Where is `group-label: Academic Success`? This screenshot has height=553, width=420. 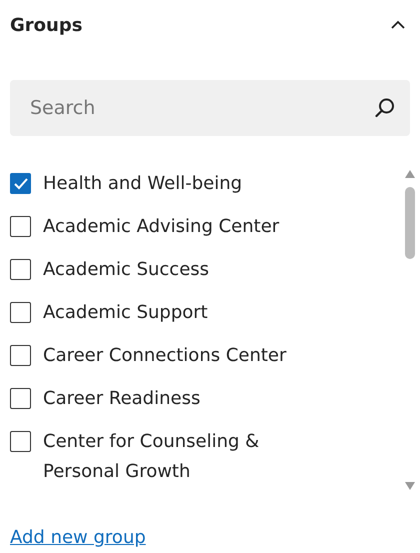 group-label: Academic Success is located at coordinates (126, 270).